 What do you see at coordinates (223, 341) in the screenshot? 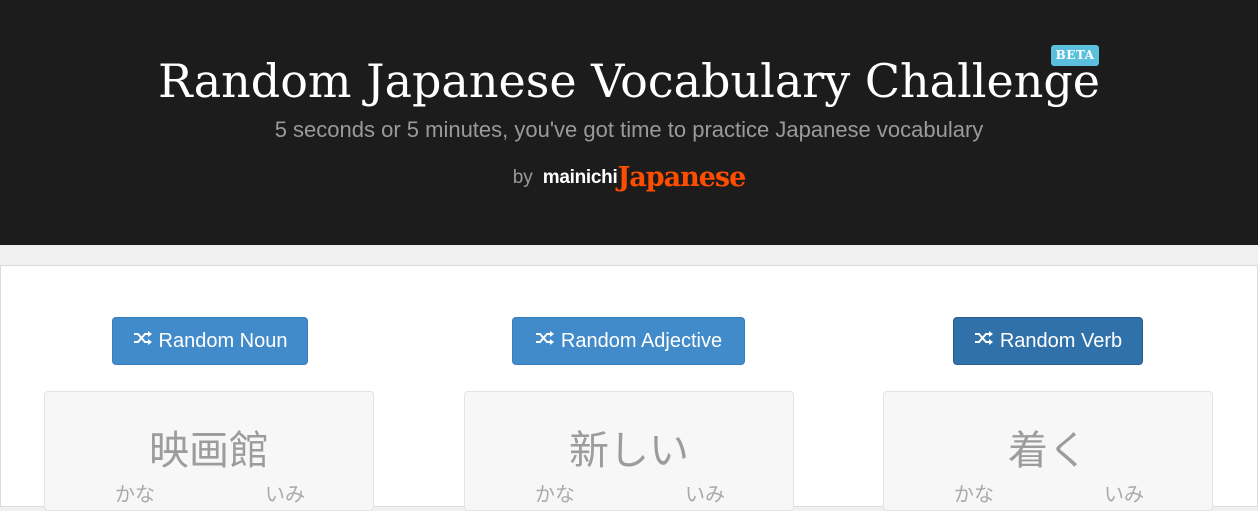
I see `random-noun-label: Random Noun` at bounding box center [223, 341].